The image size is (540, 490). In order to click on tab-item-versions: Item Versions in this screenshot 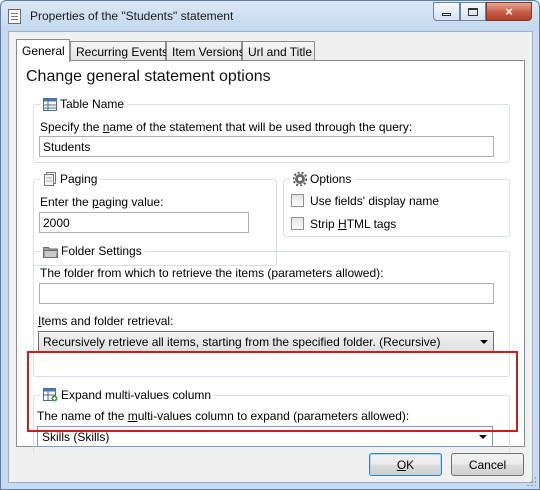, I will do `click(205, 51)`.